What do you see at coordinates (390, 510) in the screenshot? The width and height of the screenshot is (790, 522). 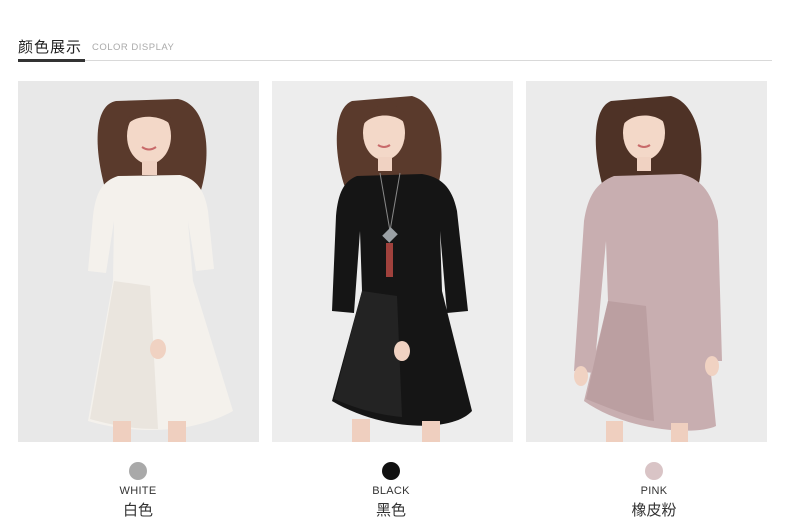 I see `color-label-cn-black: 黑色` at bounding box center [390, 510].